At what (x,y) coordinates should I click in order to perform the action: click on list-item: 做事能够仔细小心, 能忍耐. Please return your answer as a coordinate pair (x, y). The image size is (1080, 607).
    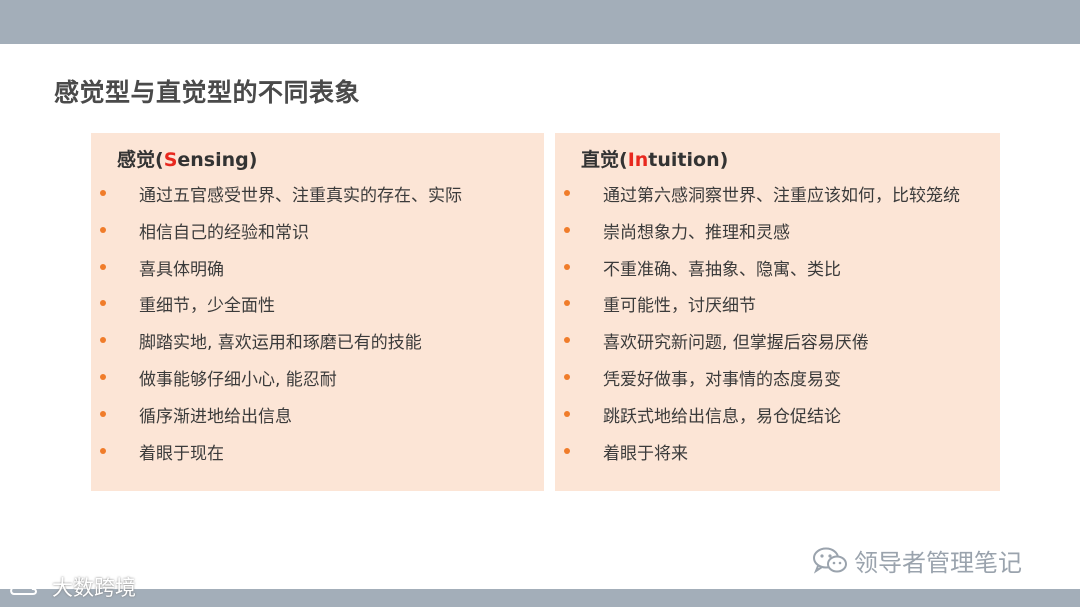
    Looking at the image, I should click on (317, 383).